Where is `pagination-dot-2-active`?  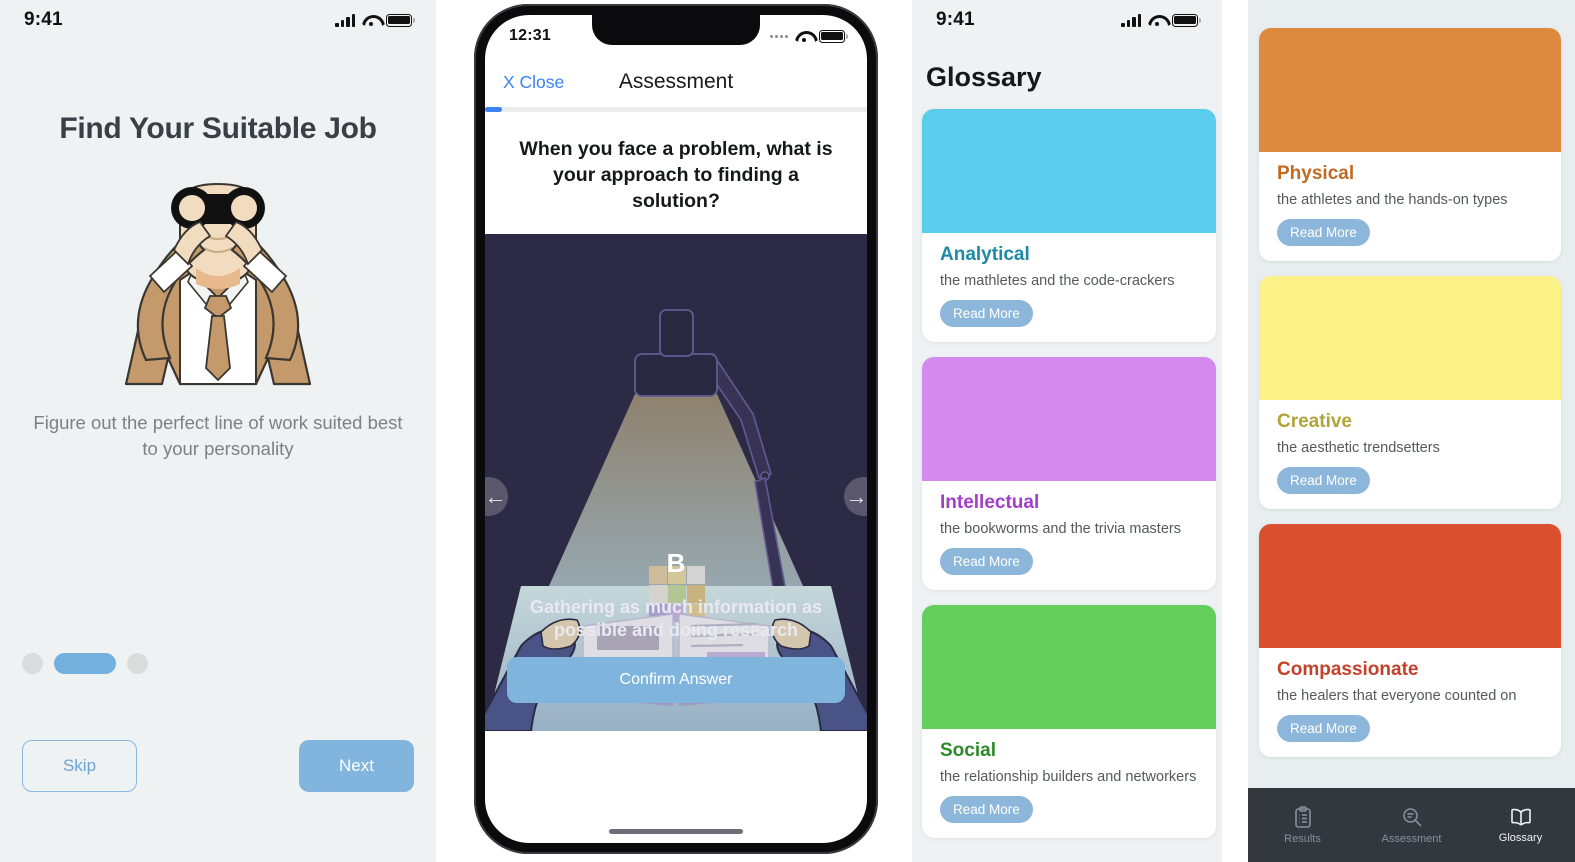 pagination-dot-2-active is located at coordinates (85, 663).